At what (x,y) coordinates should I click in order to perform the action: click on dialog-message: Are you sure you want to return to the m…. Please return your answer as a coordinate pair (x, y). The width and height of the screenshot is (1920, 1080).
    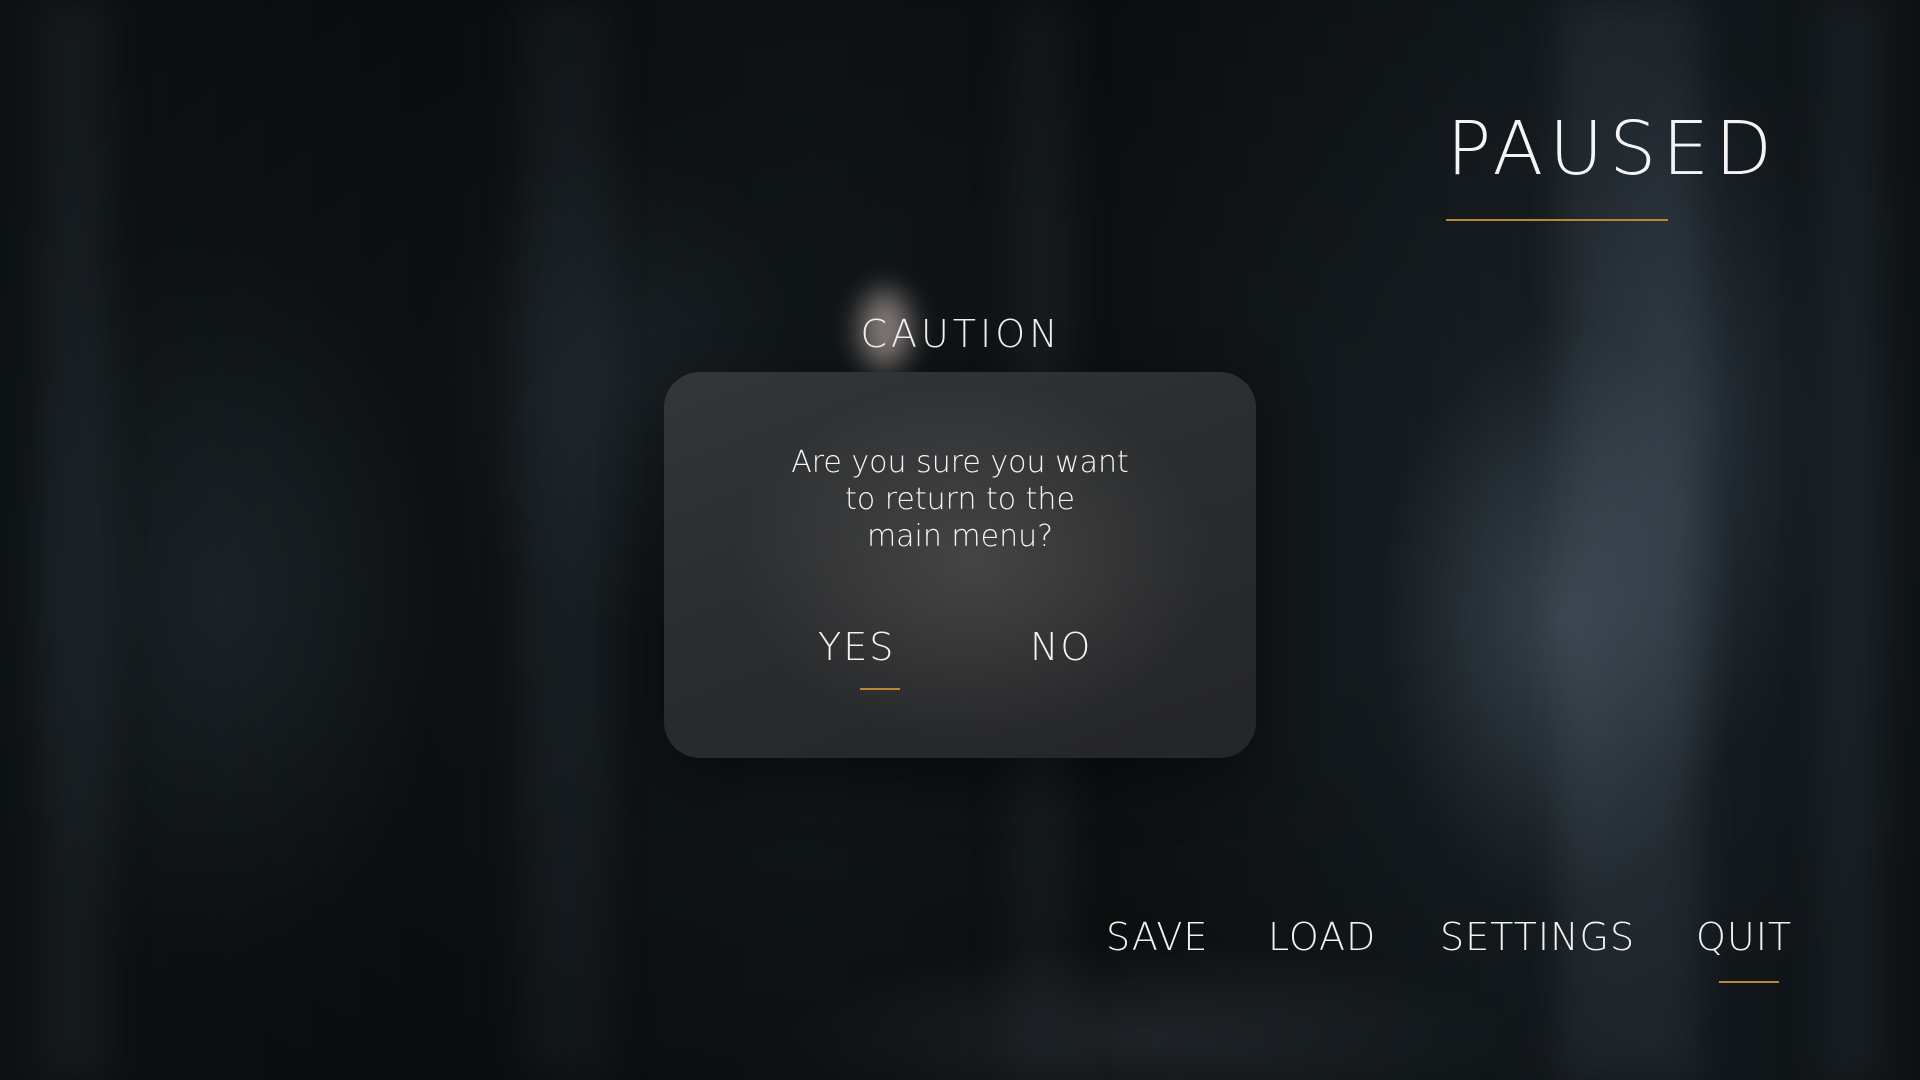
    Looking at the image, I should click on (960, 499).